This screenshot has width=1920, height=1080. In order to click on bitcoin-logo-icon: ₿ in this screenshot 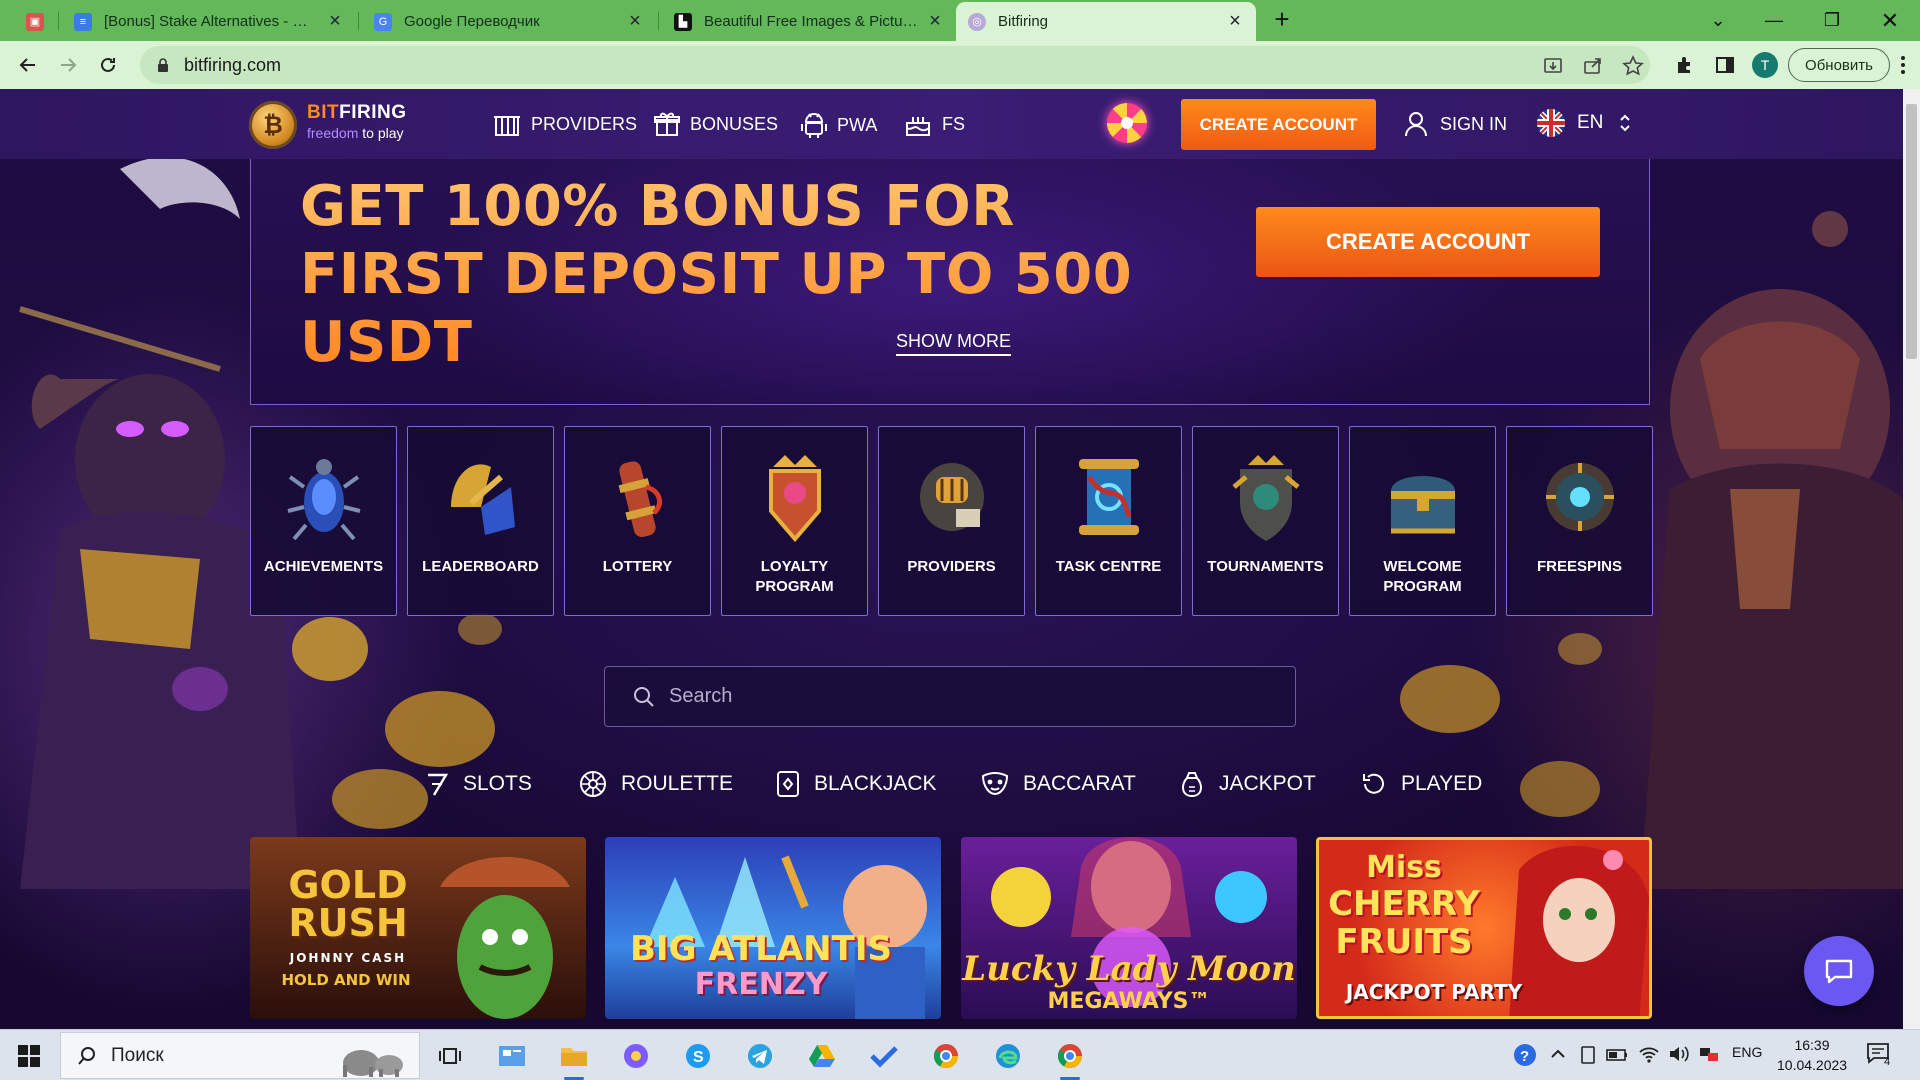, I will do `click(273, 125)`.